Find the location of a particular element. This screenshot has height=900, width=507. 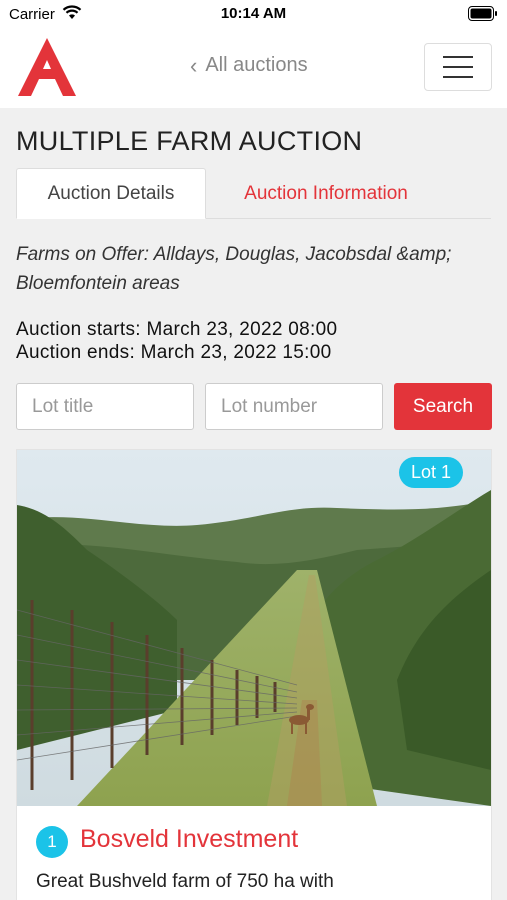

auction-end-time: Auction ends: March 23, 2022 15:00 is located at coordinates (174, 352).